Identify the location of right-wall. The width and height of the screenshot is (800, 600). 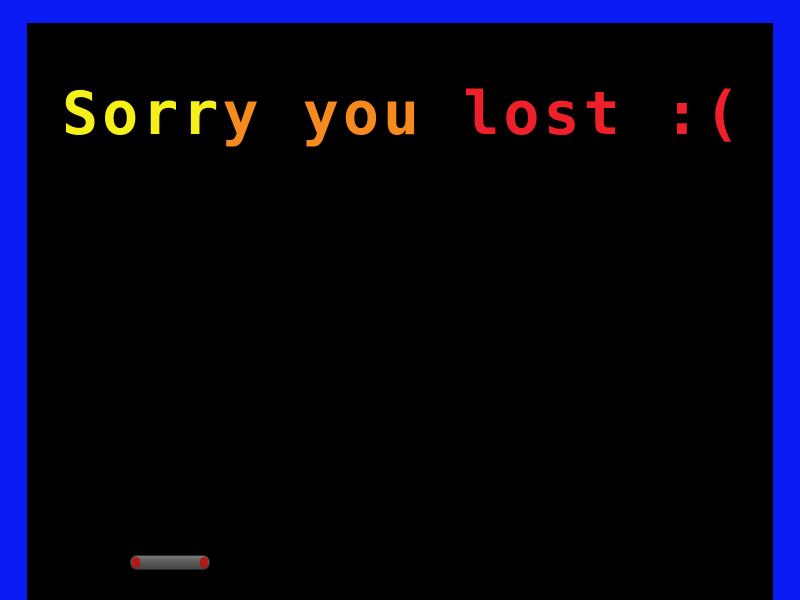
(786, 300).